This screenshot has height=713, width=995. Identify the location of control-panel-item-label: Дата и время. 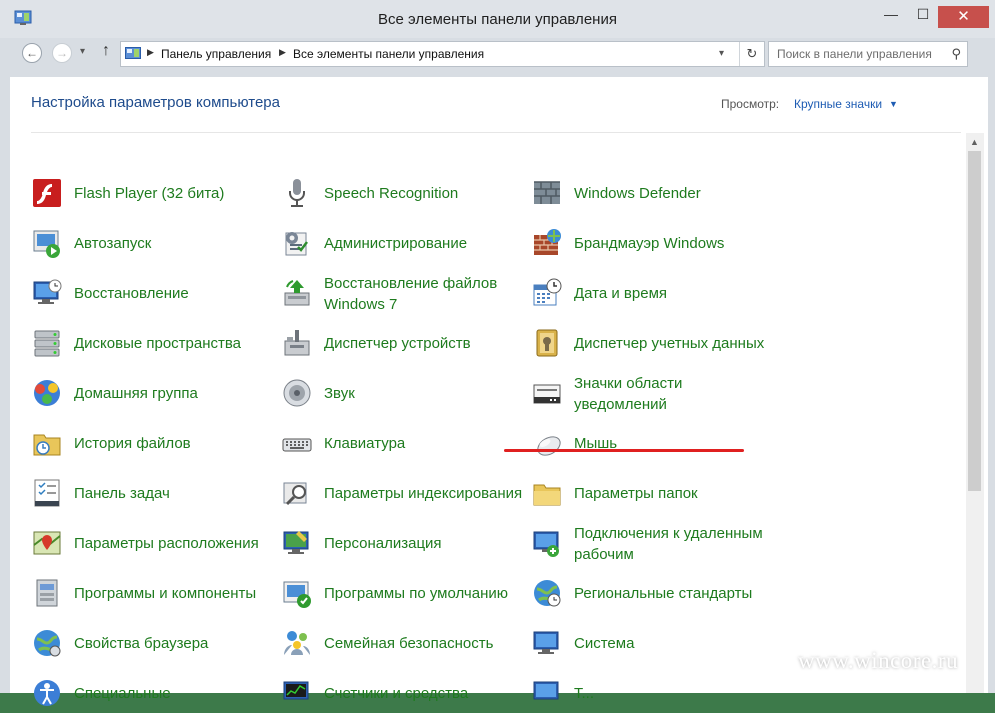
(674, 293).